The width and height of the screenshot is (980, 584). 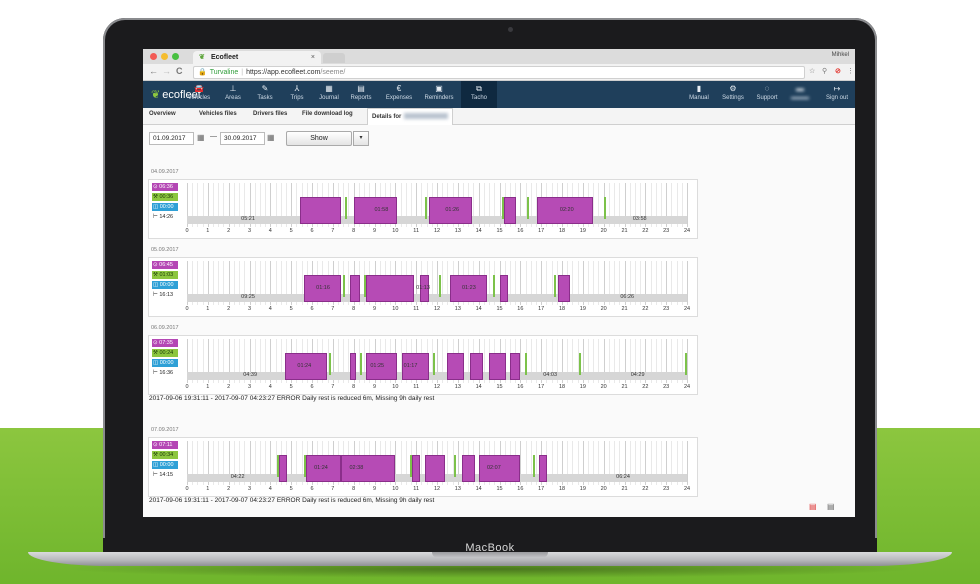 I want to click on tab-file-download-log: File download log, so click(x=327, y=114).